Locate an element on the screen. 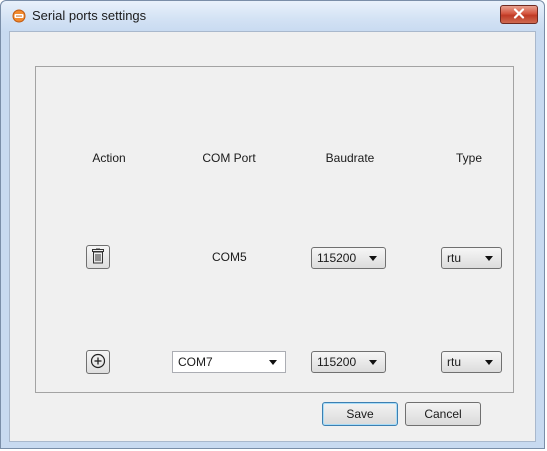 This screenshot has height=451, width=547. add-port-button is located at coordinates (98, 362).